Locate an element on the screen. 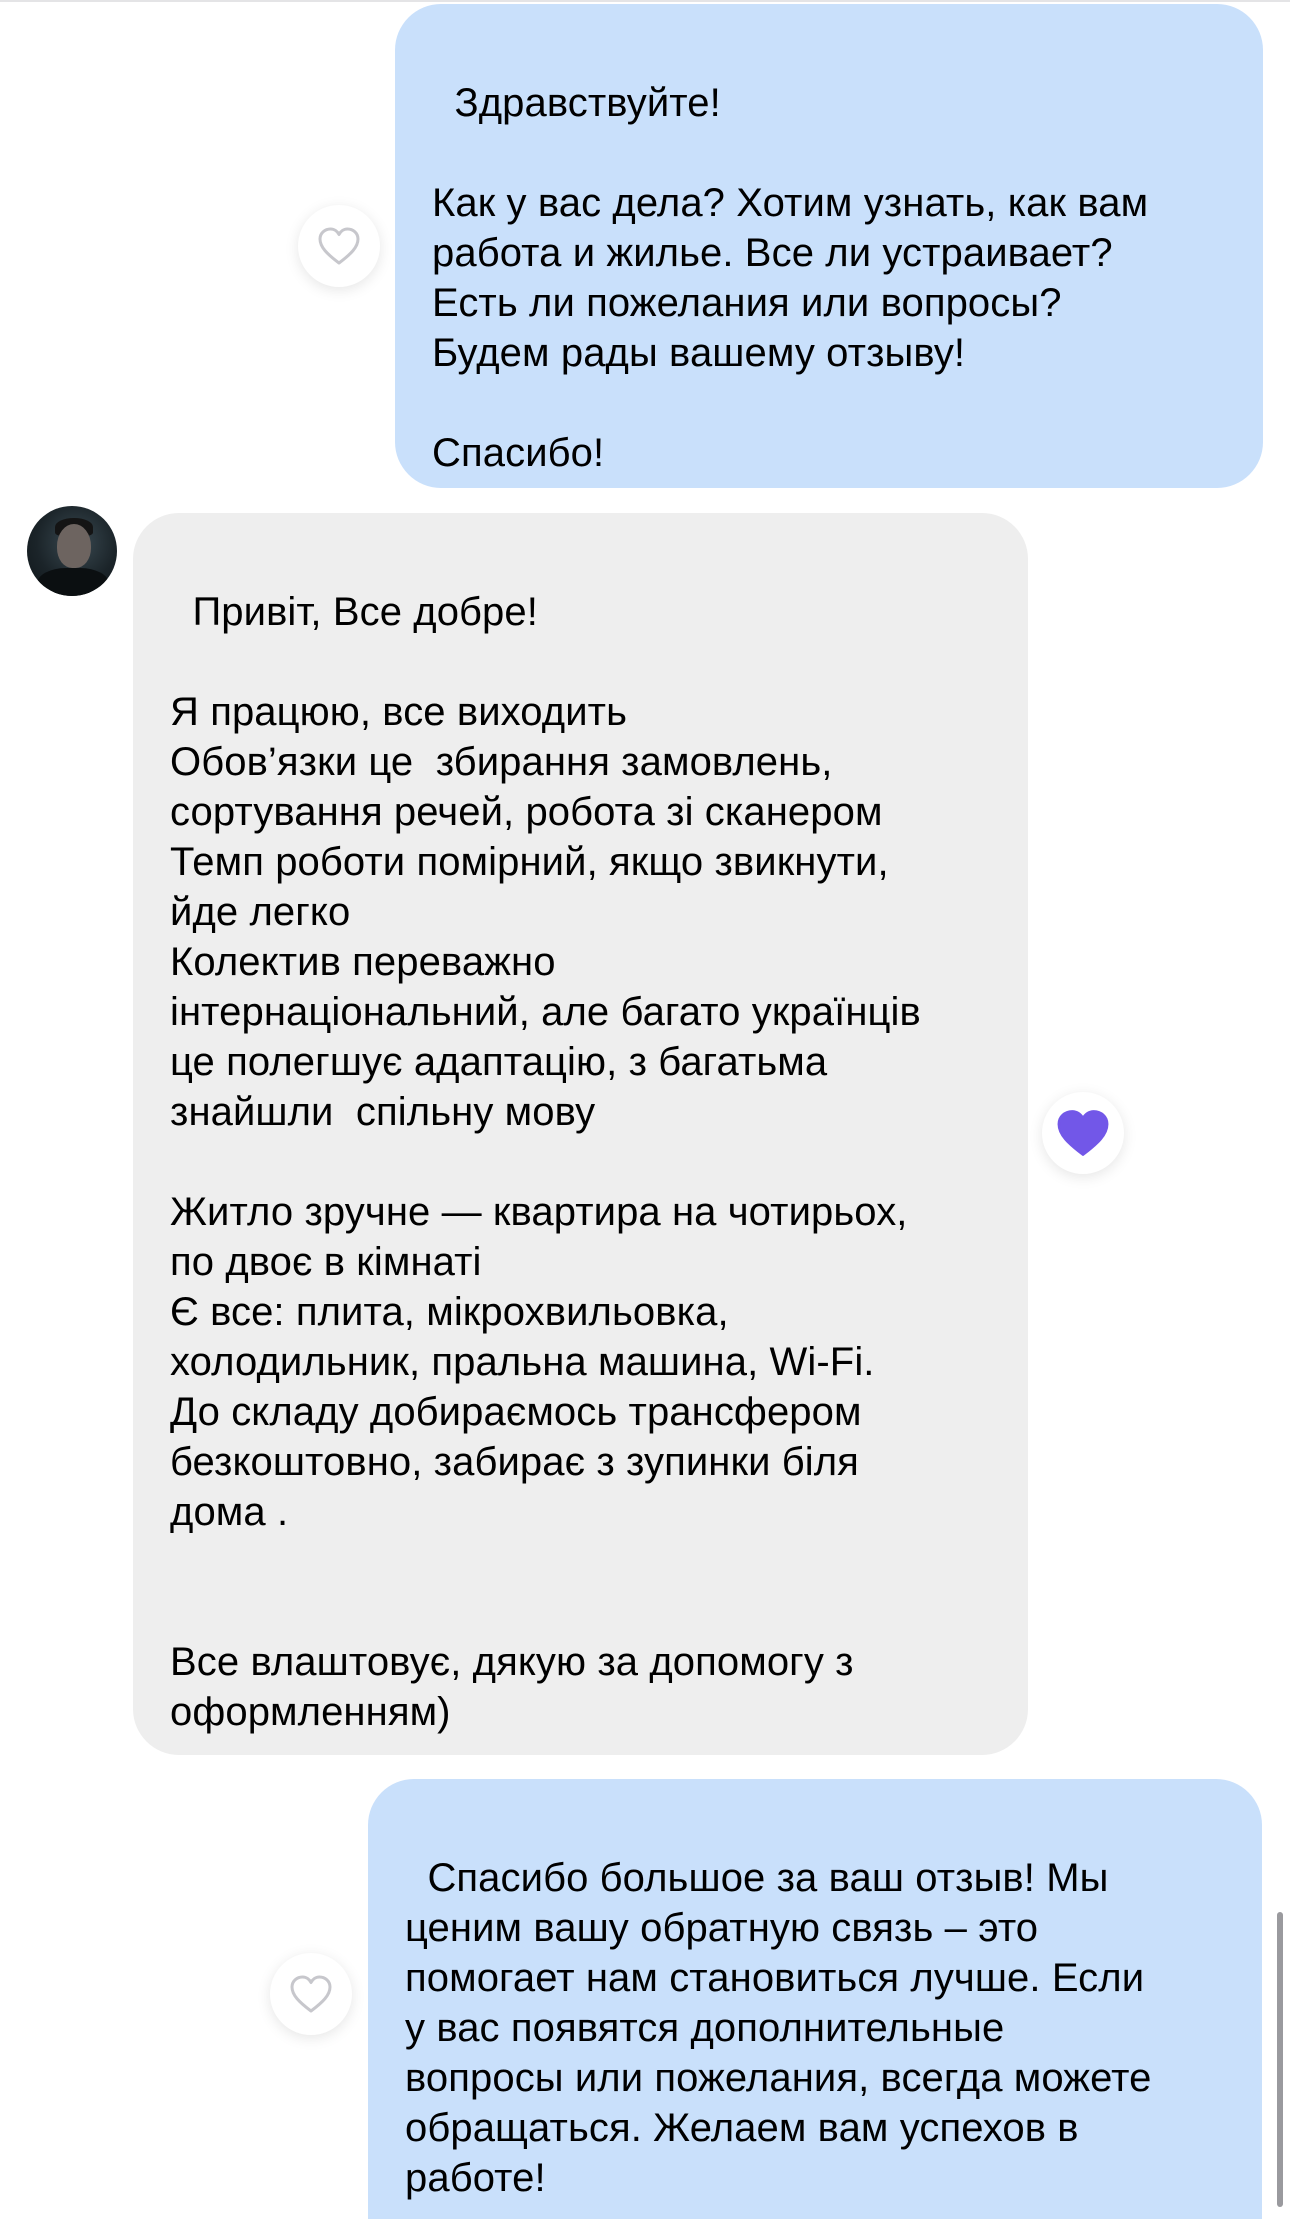 The height and width of the screenshot is (2219, 1290). scrollbar is located at coordinates (1280, 2059).